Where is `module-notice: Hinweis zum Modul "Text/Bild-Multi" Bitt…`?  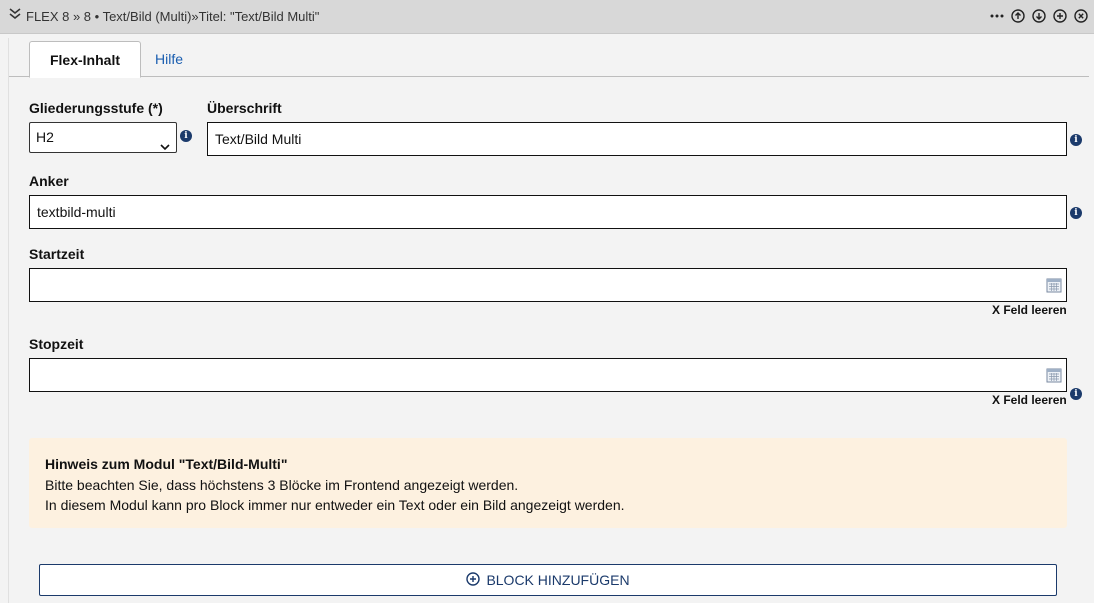 module-notice: Hinweis zum Modul "Text/Bild-Multi" Bitt… is located at coordinates (548, 483).